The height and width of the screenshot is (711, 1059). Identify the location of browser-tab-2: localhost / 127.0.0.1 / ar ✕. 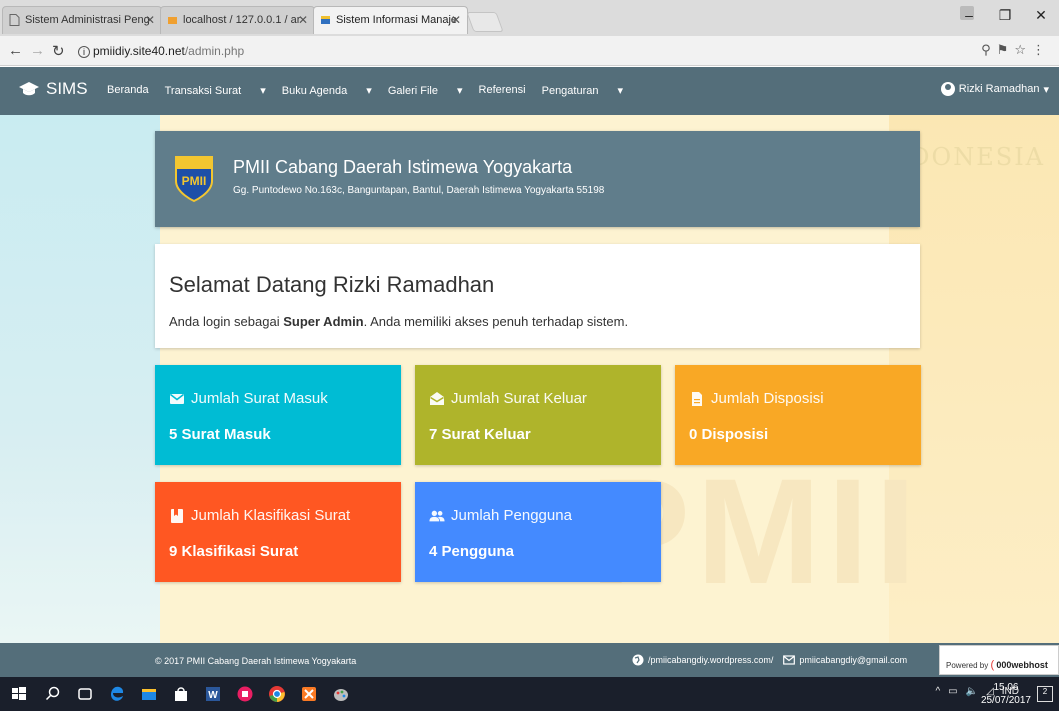
(237, 20).